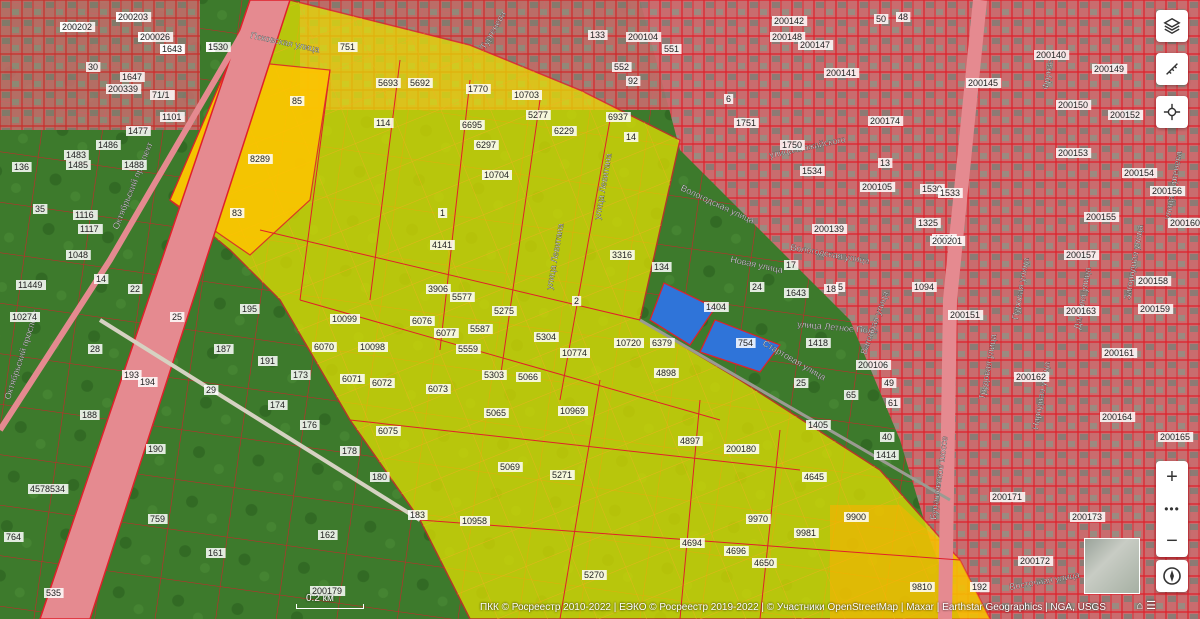 The image size is (1200, 619). Describe the element at coordinates (93, 67) in the screenshot. I see `parcel-number: 30` at that location.